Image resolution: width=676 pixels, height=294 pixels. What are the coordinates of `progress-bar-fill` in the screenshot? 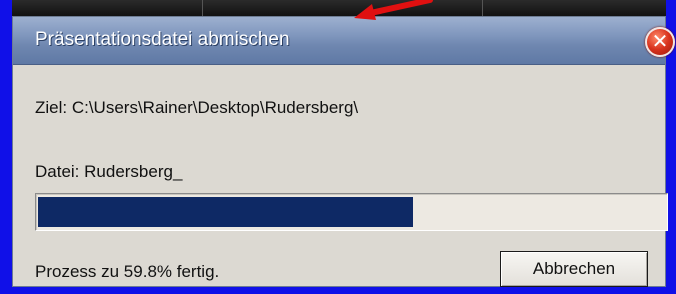 It's located at (225, 212).